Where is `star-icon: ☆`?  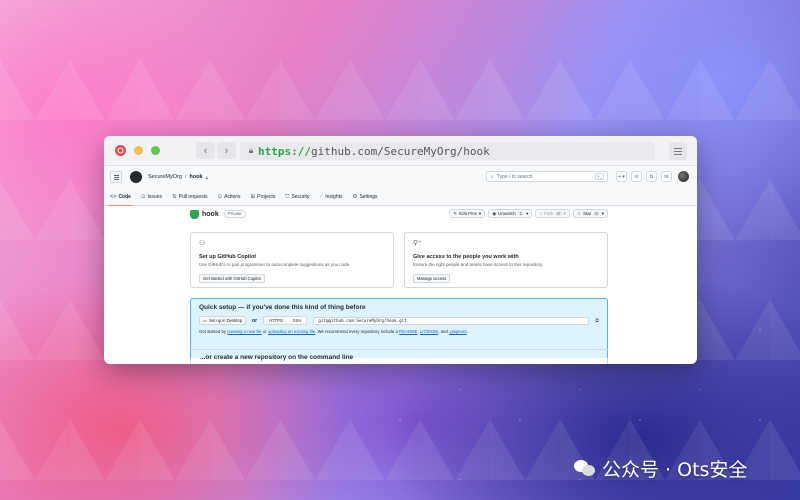 star-icon: ☆ is located at coordinates (578, 213).